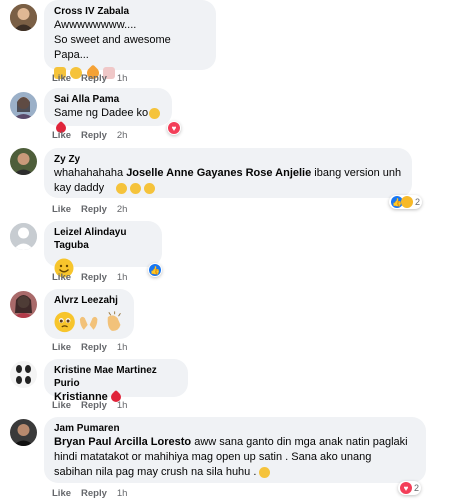 The height and width of the screenshot is (500, 456). I want to click on commenter-name: Zy Zy, so click(228, 159).